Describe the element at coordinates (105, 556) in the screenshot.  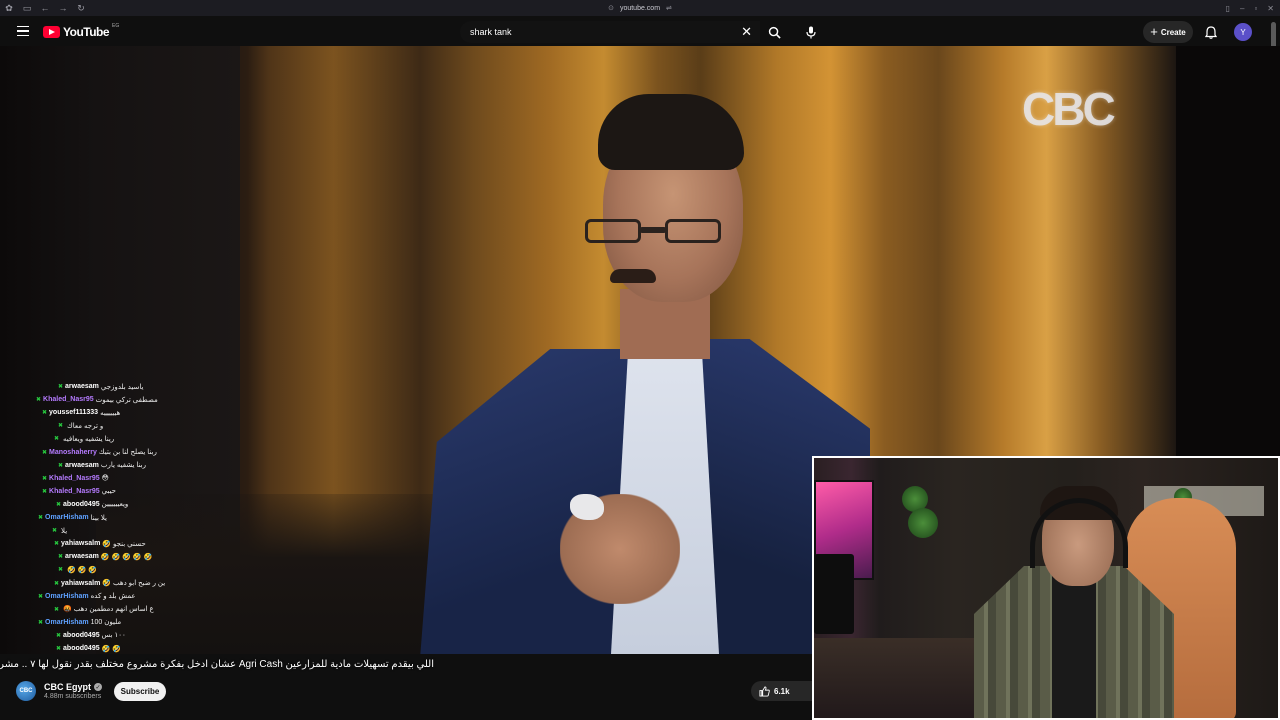
I see `chat-message: ✖ arwaesam 🤣 🤣 🤣 🤣 🤣` at that location.